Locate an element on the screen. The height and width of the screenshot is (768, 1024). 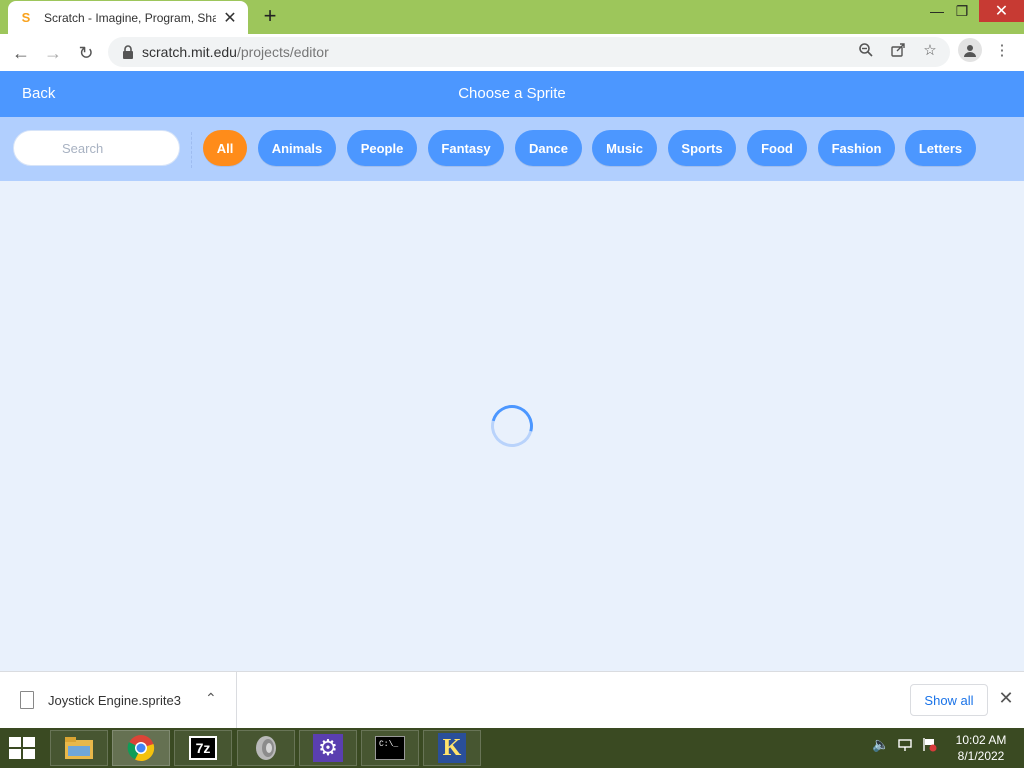
file-explorer-icon is located at coordinates (79, 748).